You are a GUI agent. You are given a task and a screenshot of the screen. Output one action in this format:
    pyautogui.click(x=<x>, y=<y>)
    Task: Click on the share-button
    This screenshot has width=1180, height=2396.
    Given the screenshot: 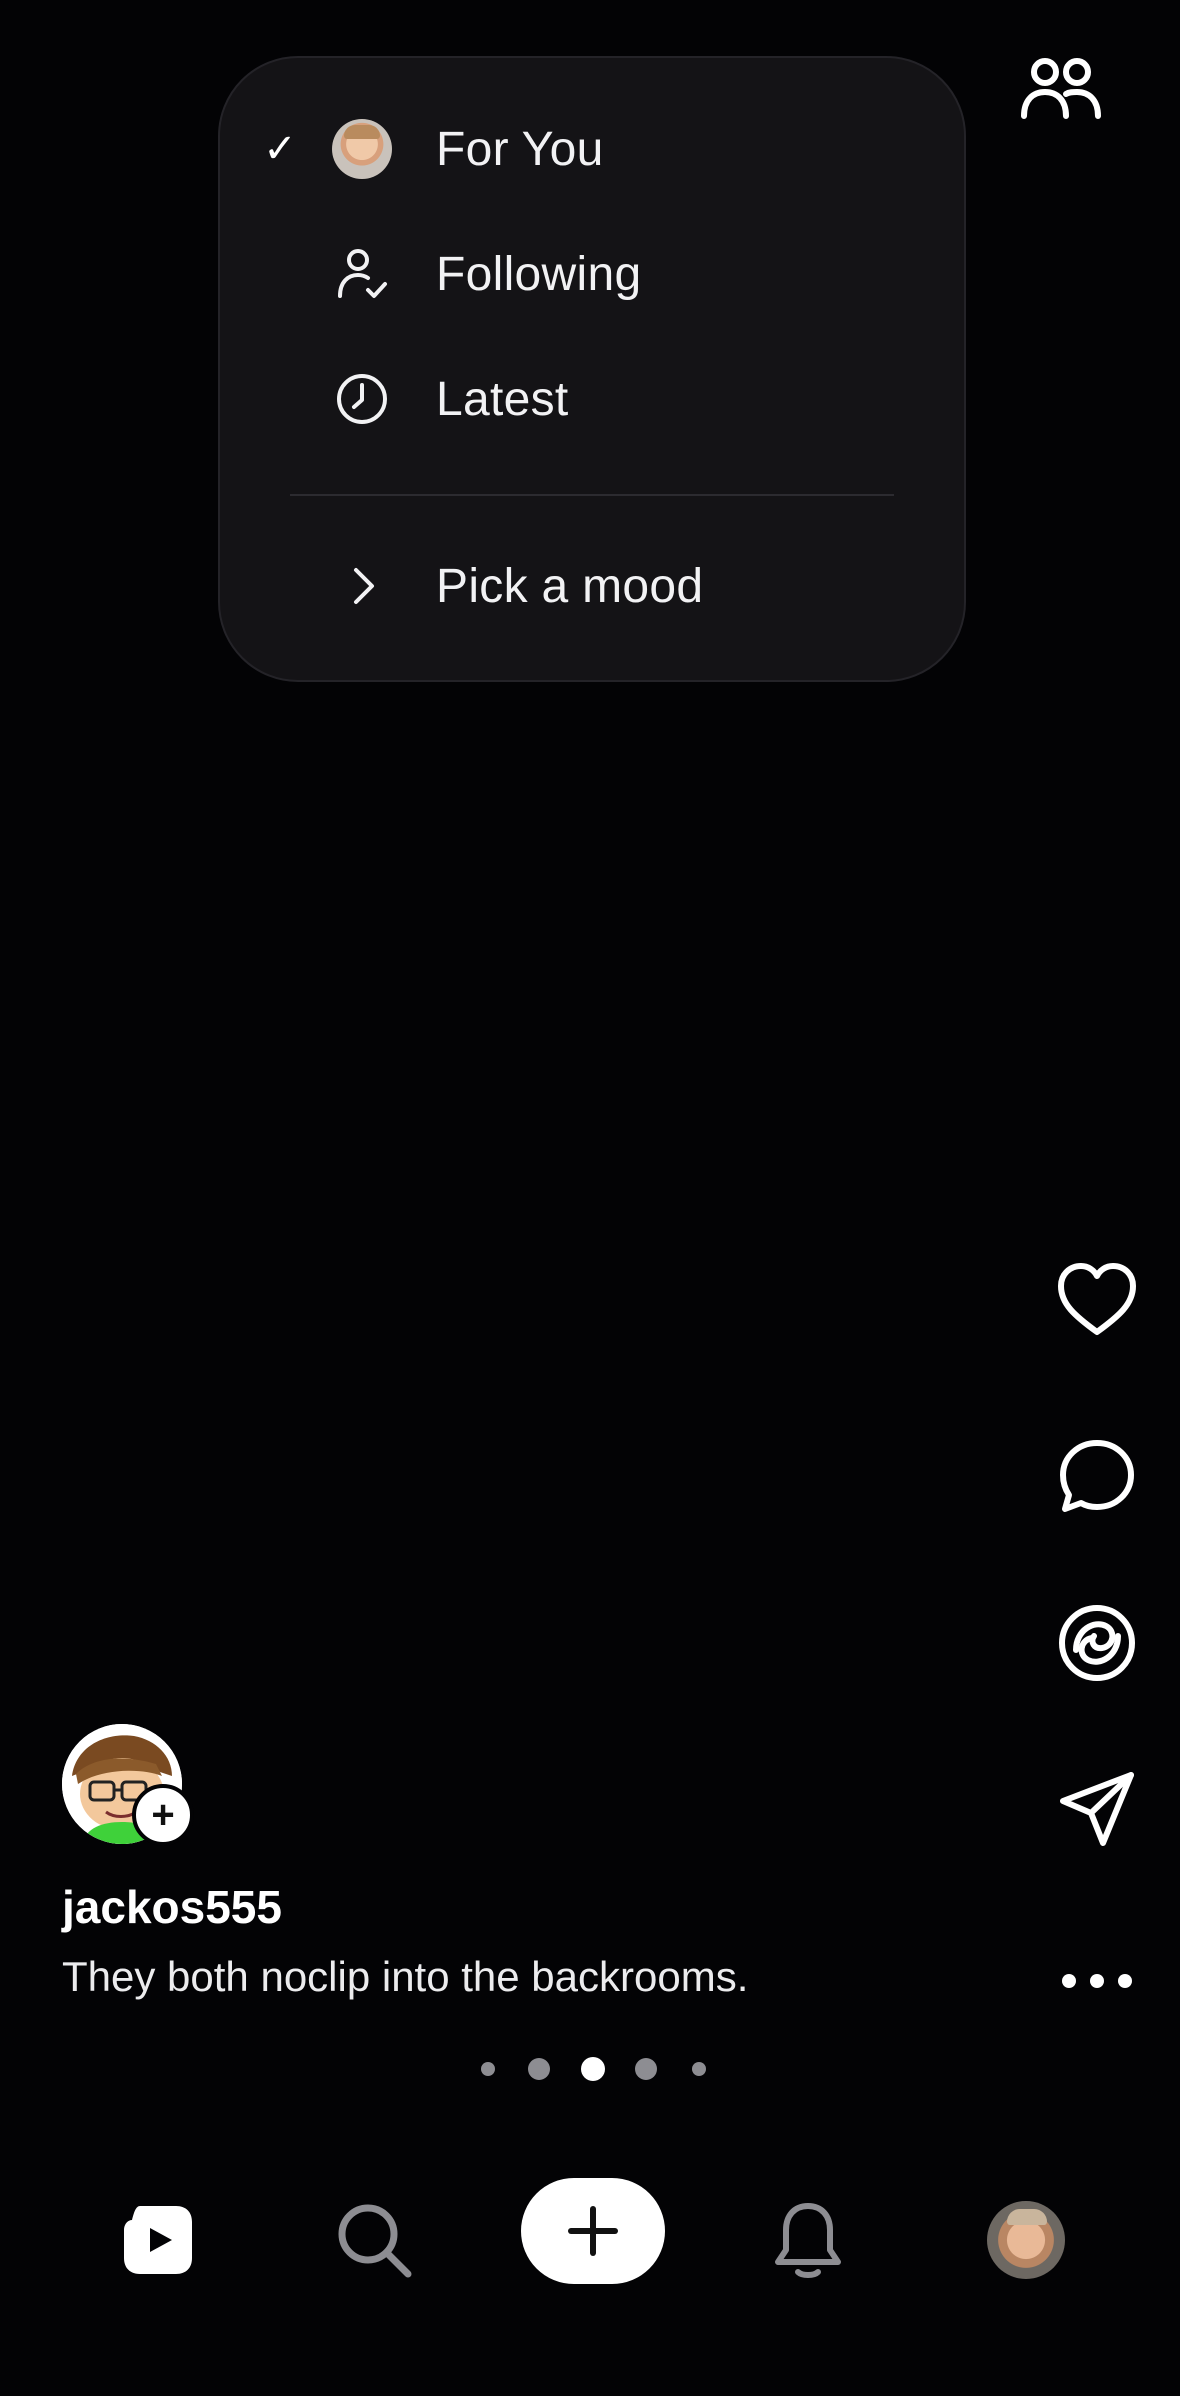 What is the action you would take?
    pyautogui.click(x=1097, y=1809)
    